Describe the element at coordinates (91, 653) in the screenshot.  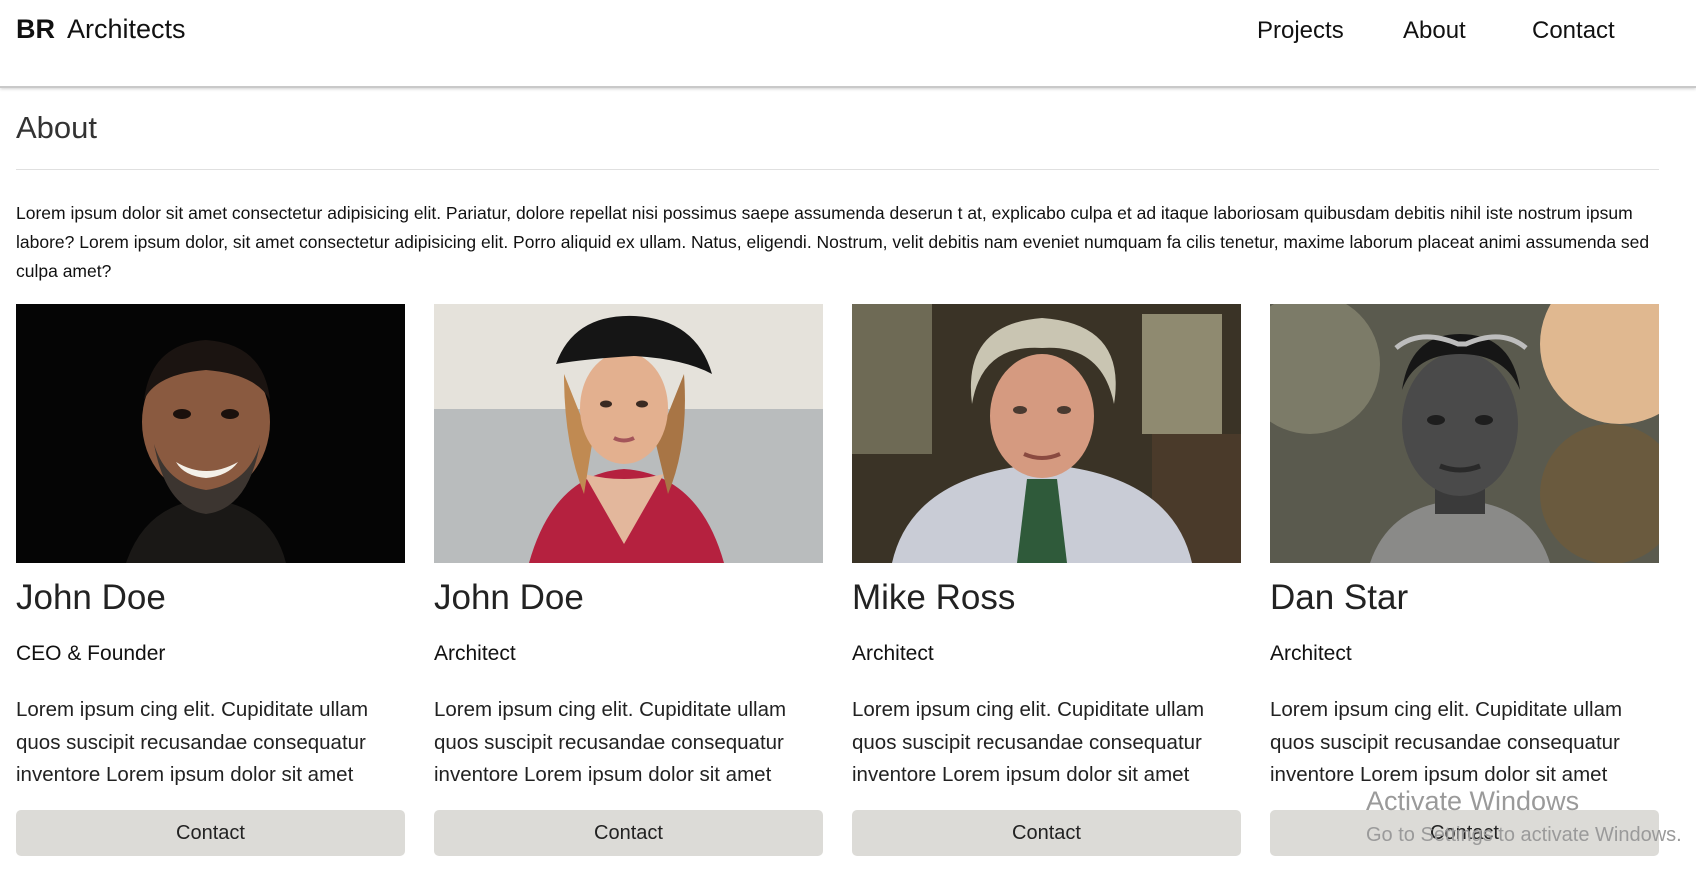
I see `member-role: CEO & Founder` at that location.